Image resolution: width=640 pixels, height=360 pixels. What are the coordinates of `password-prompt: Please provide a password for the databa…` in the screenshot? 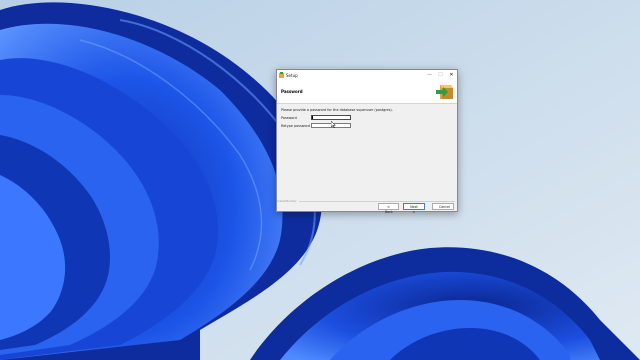 It's located at (337, 110).